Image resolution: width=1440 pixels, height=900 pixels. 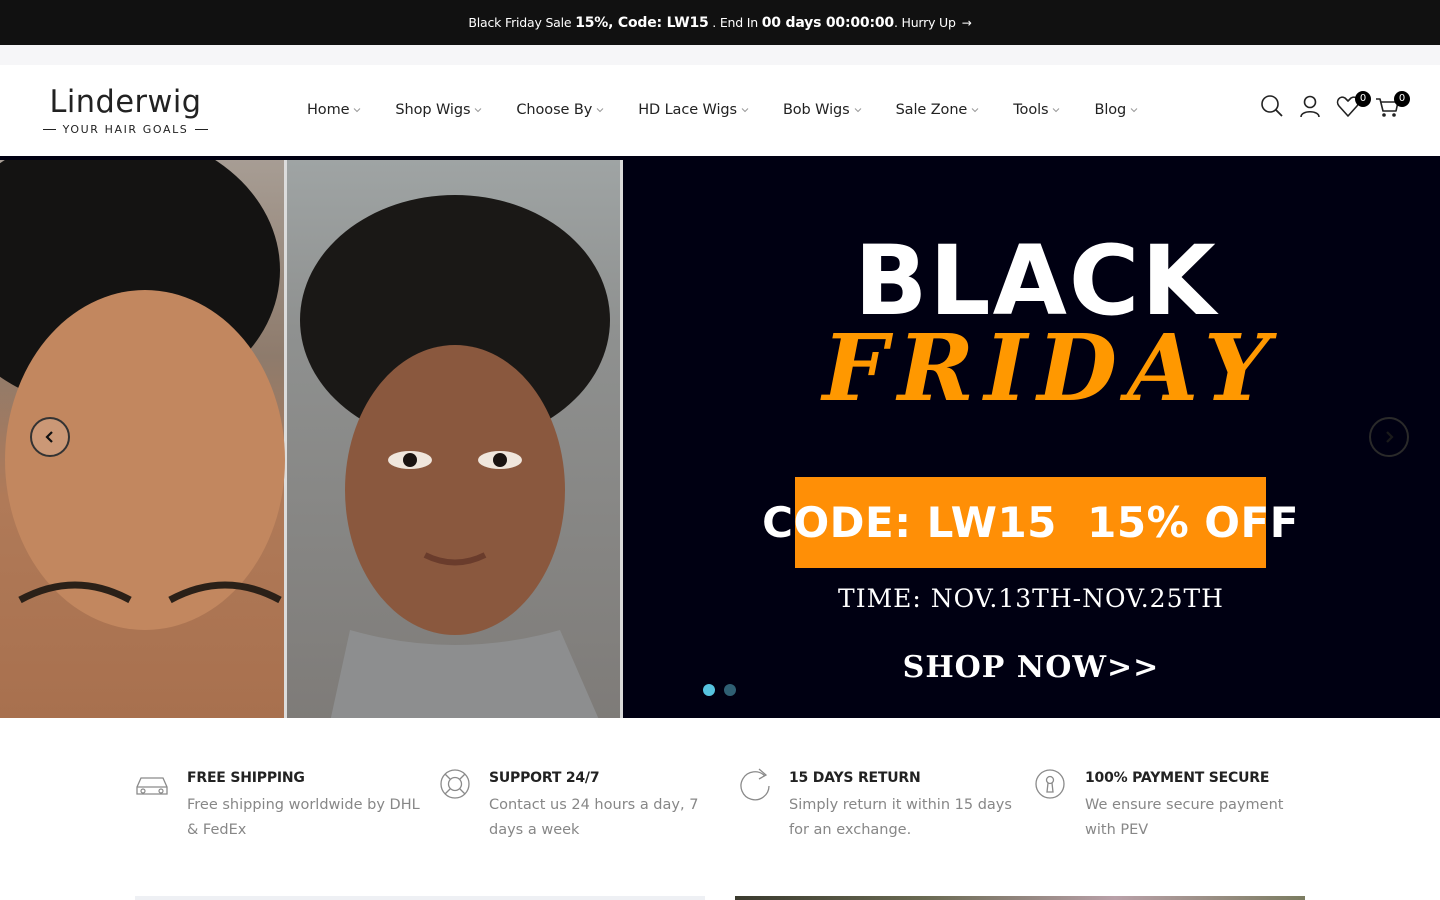 What do you see at coordinates (594, 817) in the screenshot?
I see `feature-text: Contact us 24 hours a day, 7 days a week` at bounding box center [594, 817].